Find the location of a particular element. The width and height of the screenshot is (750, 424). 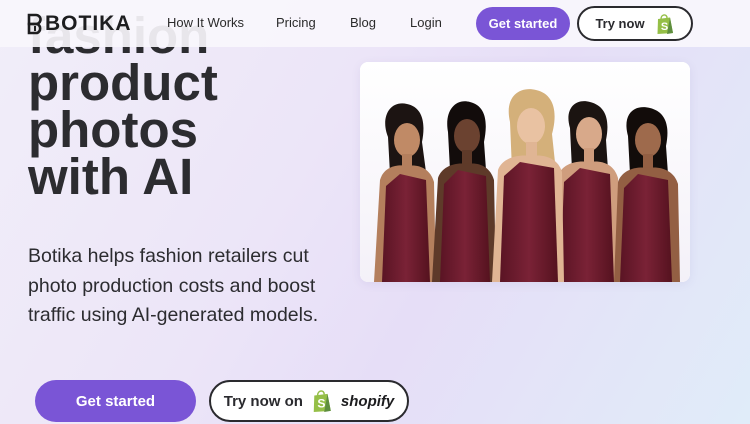

header-try-now-button: Try now S is located at coordinates (635, 23).